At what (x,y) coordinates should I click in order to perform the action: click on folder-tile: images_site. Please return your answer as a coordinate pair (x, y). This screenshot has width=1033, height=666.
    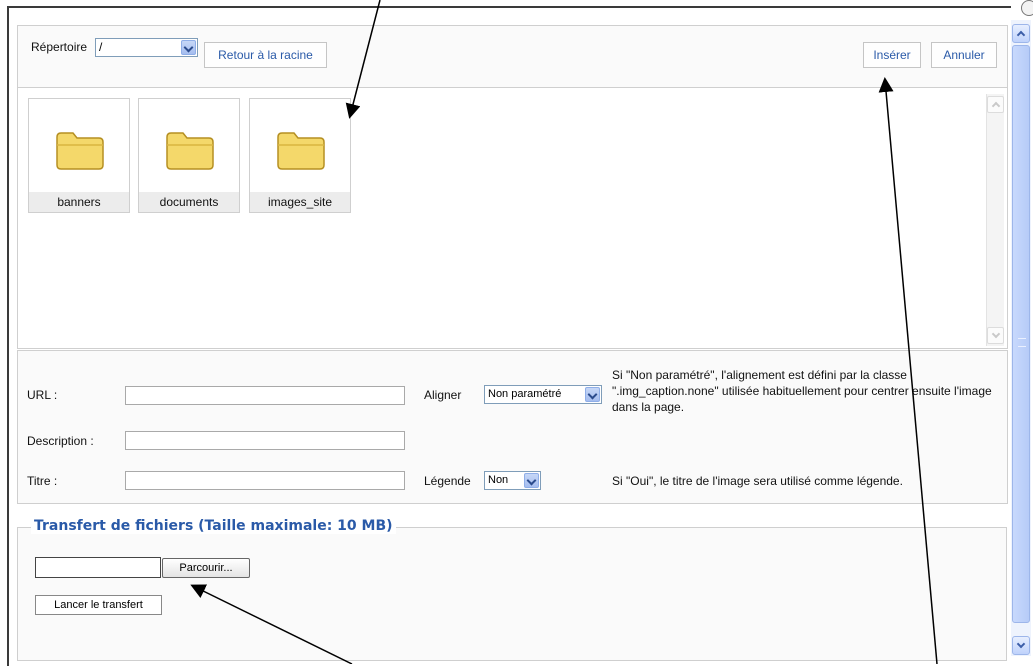
    Looking at the image, I should click on (300, 155).